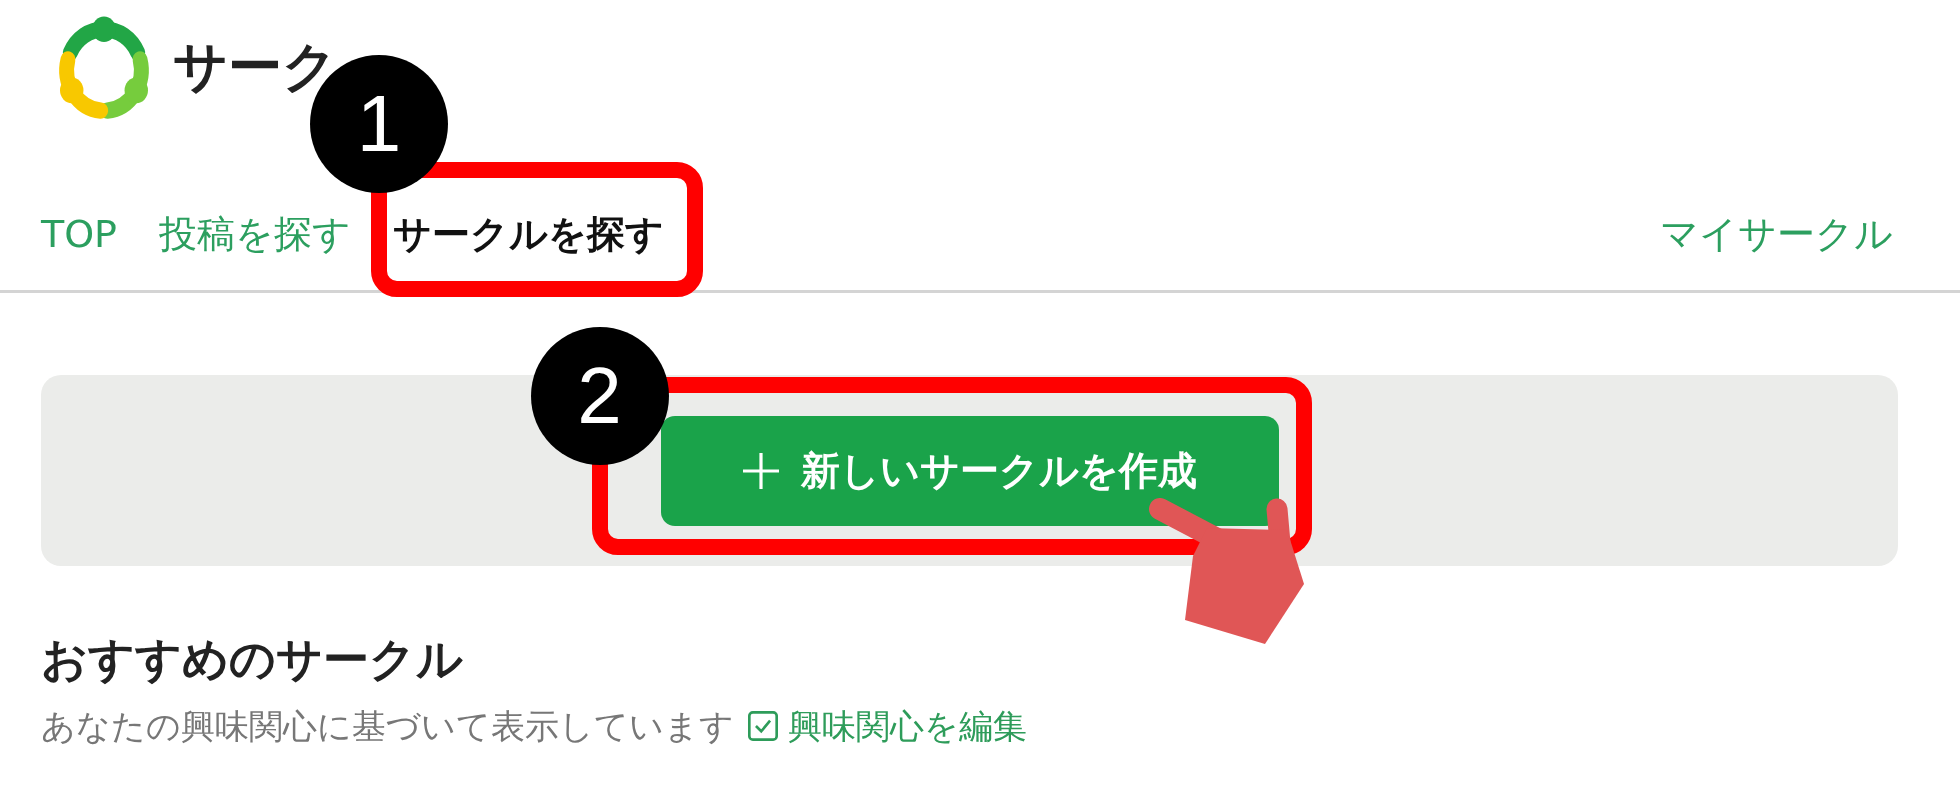 This screenshot has width=1960, height=797. What do you see at coordinates (387, 726) in the screenshot?
I see `description-text: あなたの興味関心に基づいて表示しています` at bounding box center [387, 726].